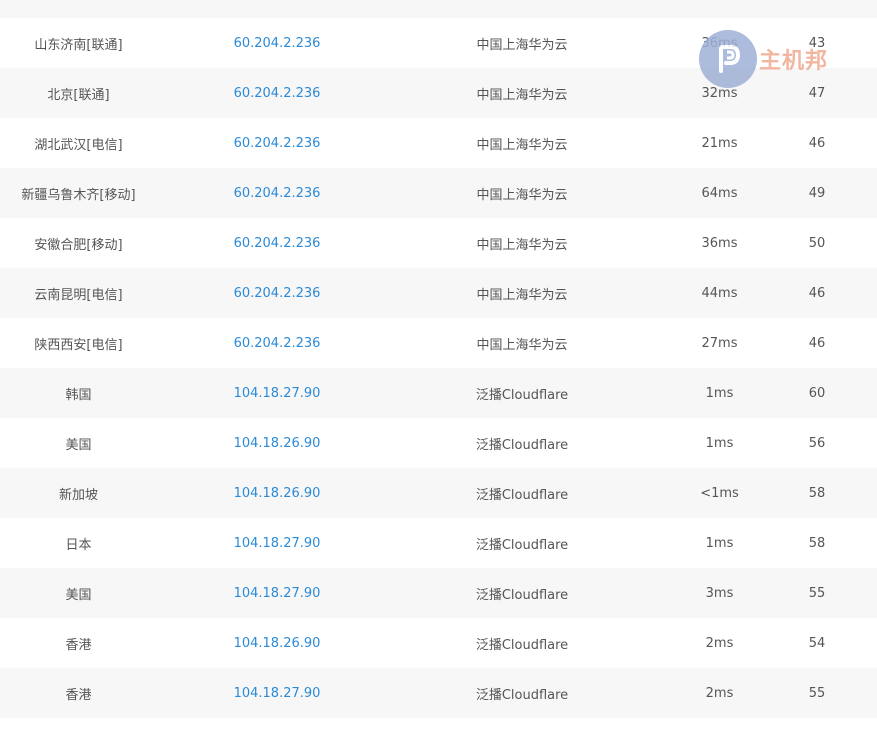  Describe the element at coordinates (719, 143) in the screenshot. I see `response-time-cell: 21ms` at that location.